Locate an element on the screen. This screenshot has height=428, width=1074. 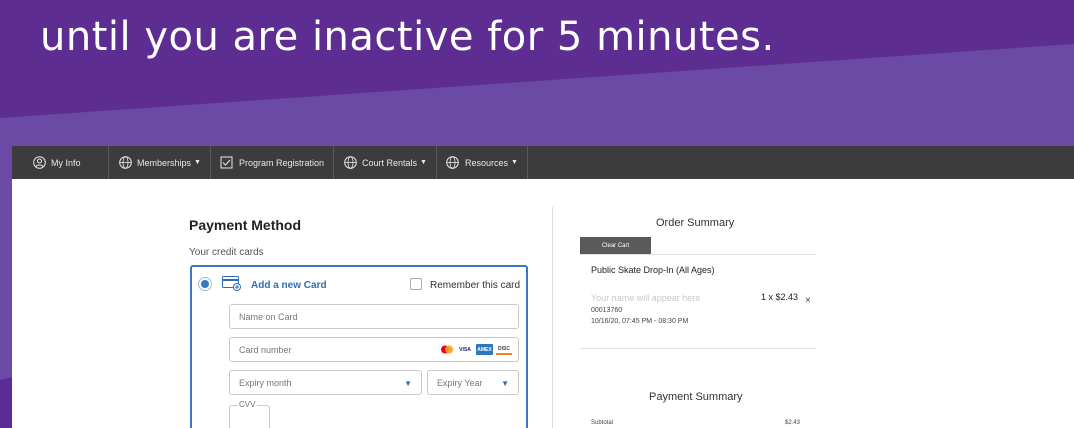
visa-logo: VISA is located at coordinates (465, 349).